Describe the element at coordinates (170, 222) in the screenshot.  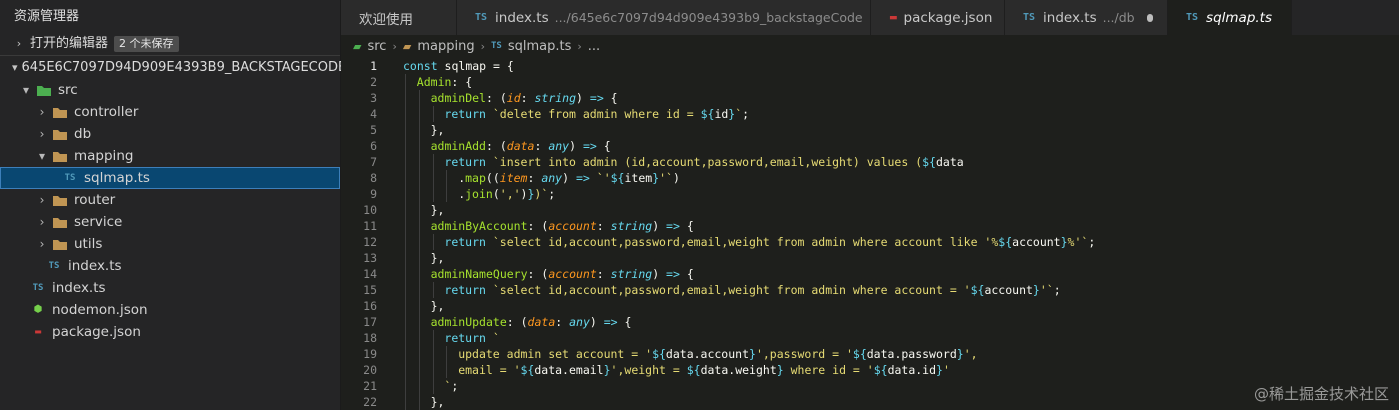
I see `tree-item-service: › service` at that location.